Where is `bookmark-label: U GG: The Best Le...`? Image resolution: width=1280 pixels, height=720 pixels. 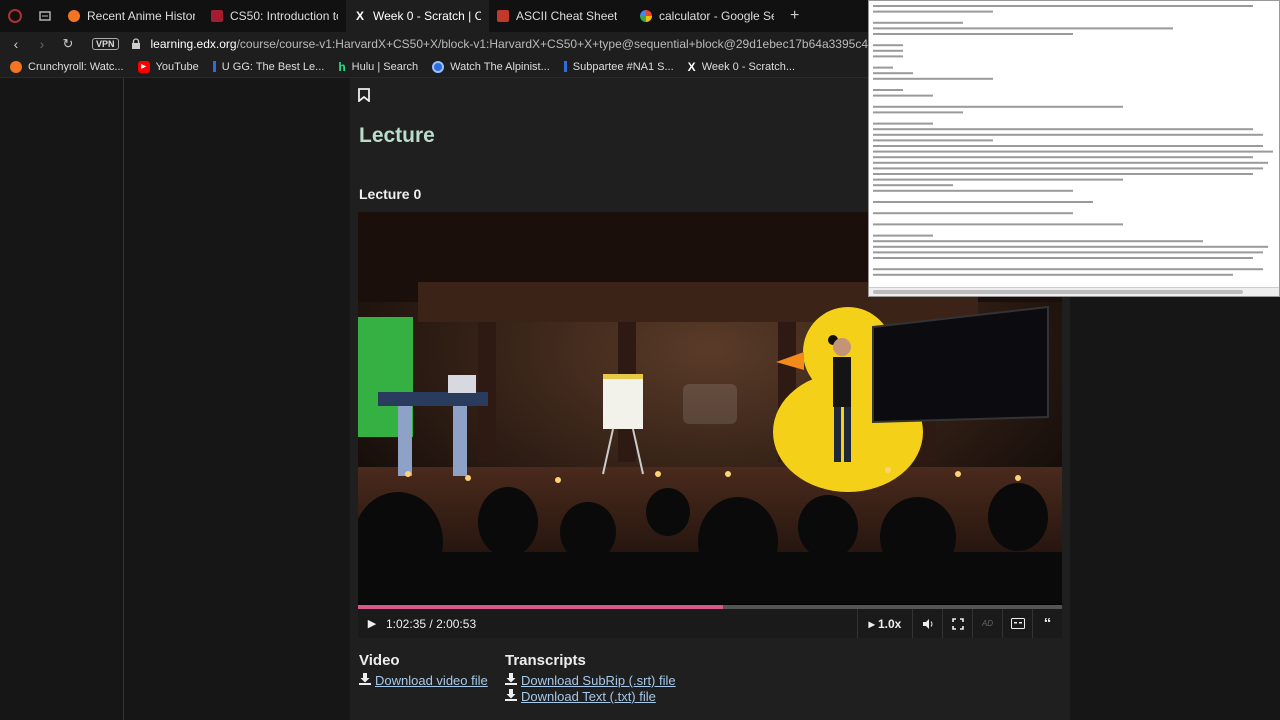
bookmark-label: U GG: The Best Le... is located at coordinates (273, 66).